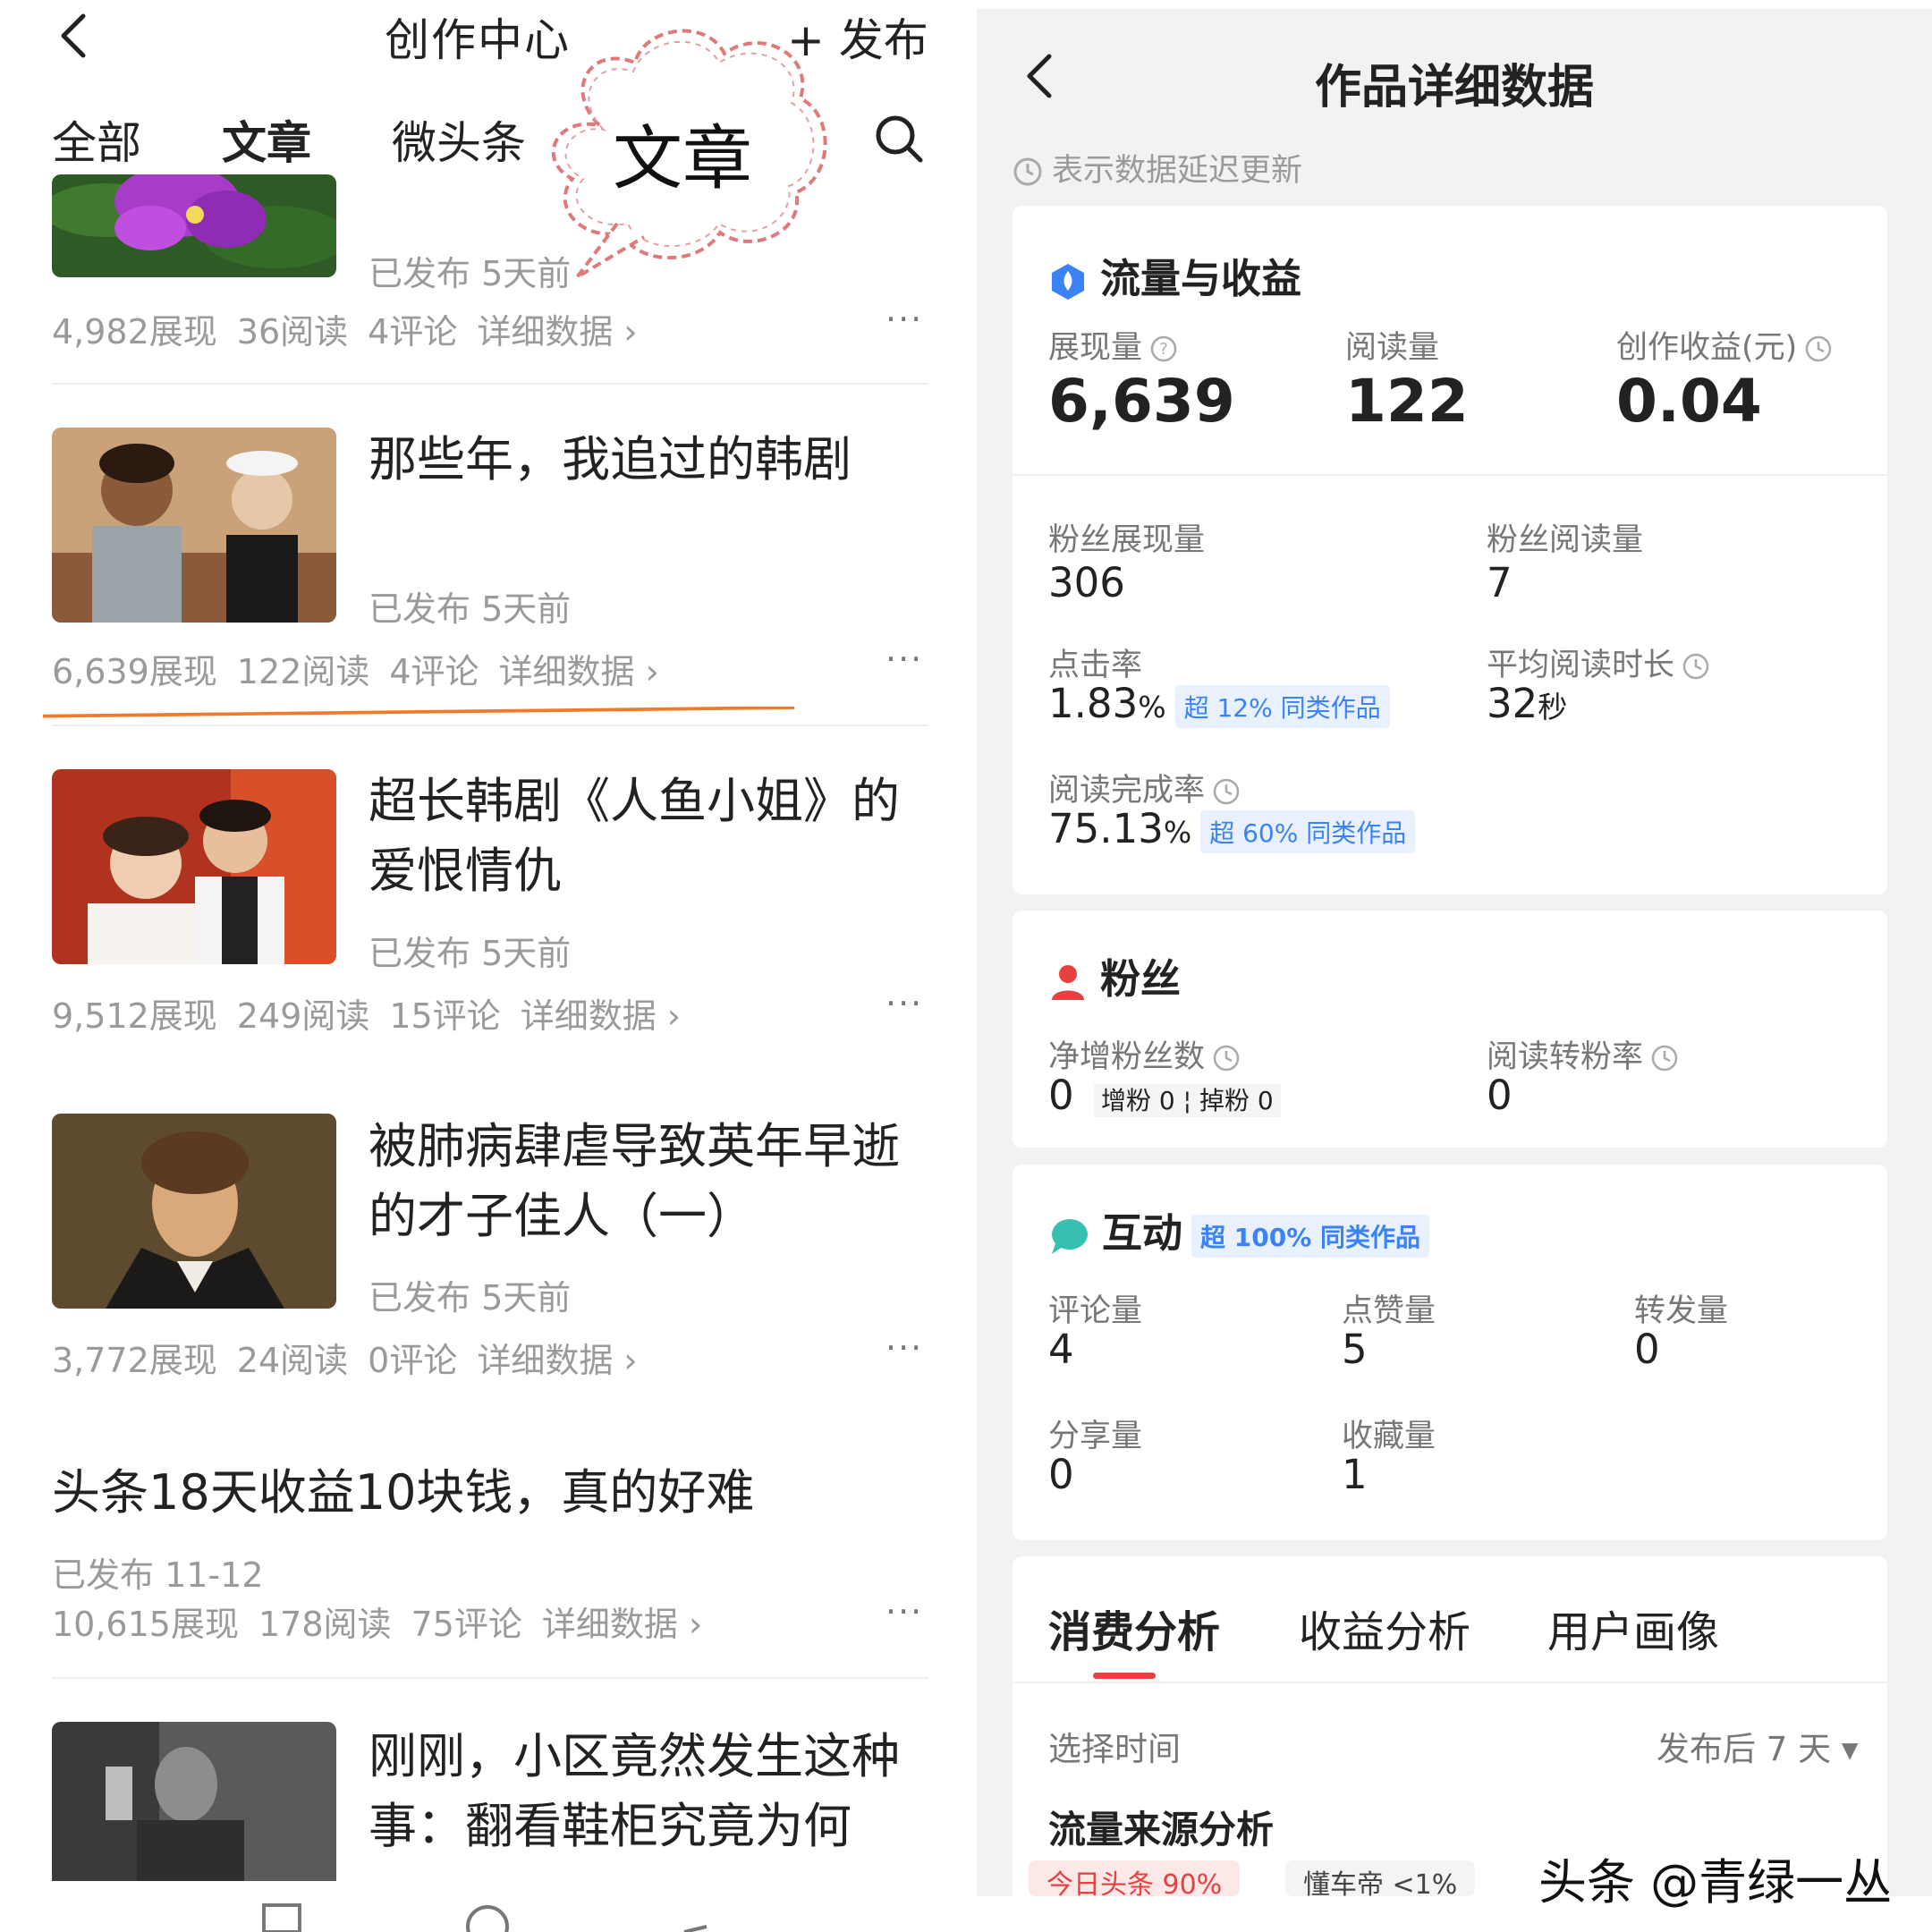 The width and height of the screenshot is (1932, 1932). Describe the element at coordinates (1308, 831) in the screenshot. I see `completion-badge: 超 60% 同类作品` at that location.